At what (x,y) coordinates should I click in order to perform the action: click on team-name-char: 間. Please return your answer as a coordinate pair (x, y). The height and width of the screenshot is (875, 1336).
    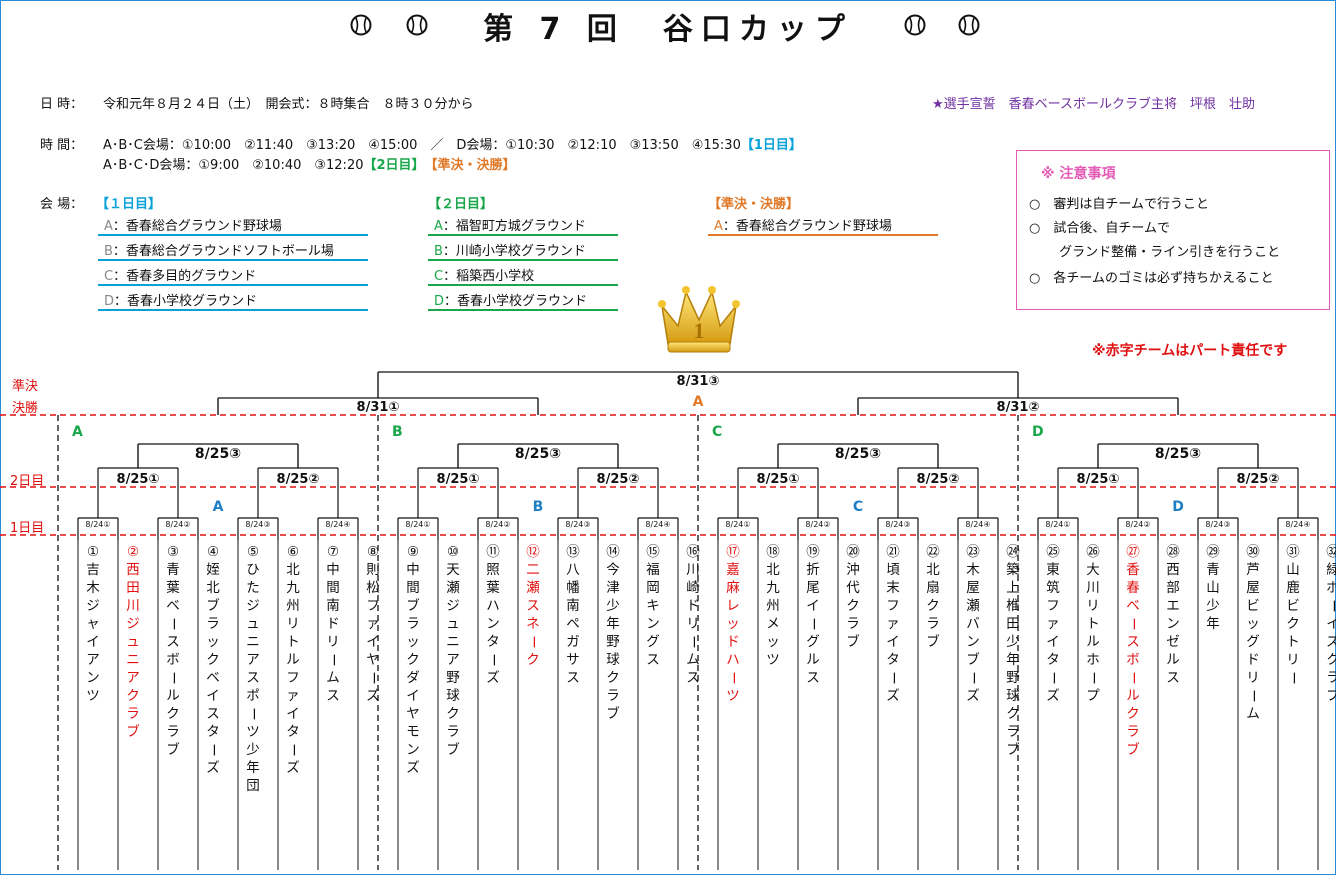
    Looking at the image, I should click on (413, 588).